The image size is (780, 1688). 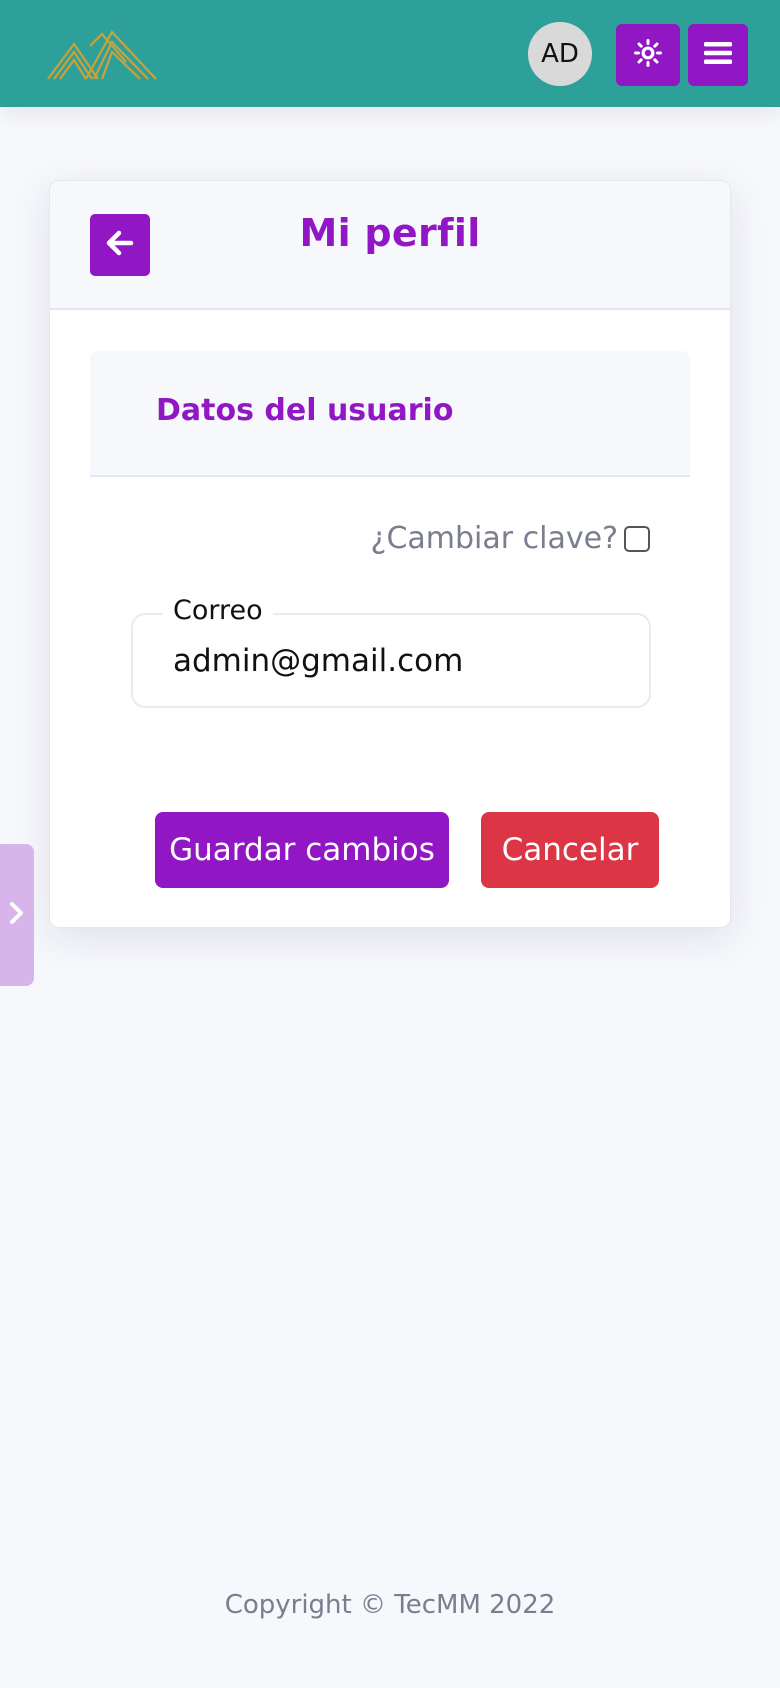 What do you see at coordinates (570, 850) in the screenshot?
I see `cancel-button: Cancelar` at bounding box center [570, 850].